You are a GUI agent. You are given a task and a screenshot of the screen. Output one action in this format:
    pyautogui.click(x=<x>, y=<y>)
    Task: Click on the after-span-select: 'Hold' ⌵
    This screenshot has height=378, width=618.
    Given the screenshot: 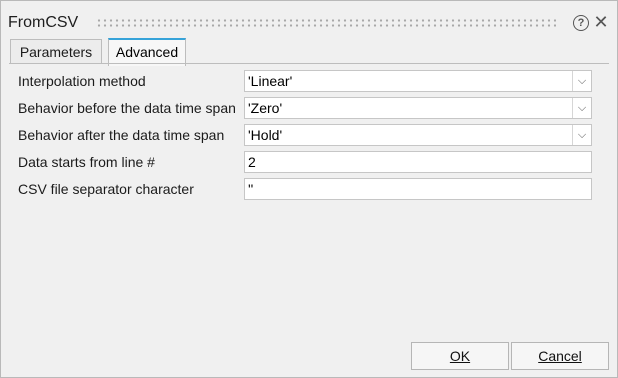 What is the action you would take?
    pyautogui.click(x=418, y=135)
    